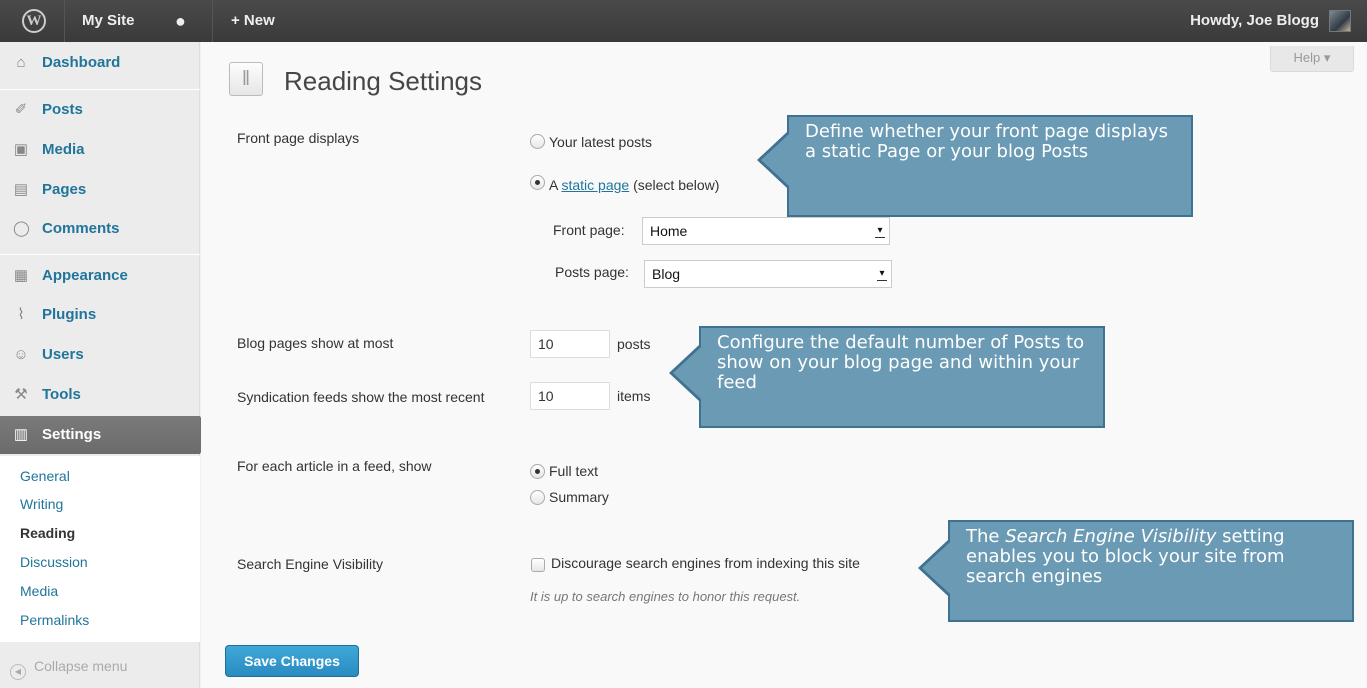  I want to click on wordpress-logo-icon: W, so click(34, 21).